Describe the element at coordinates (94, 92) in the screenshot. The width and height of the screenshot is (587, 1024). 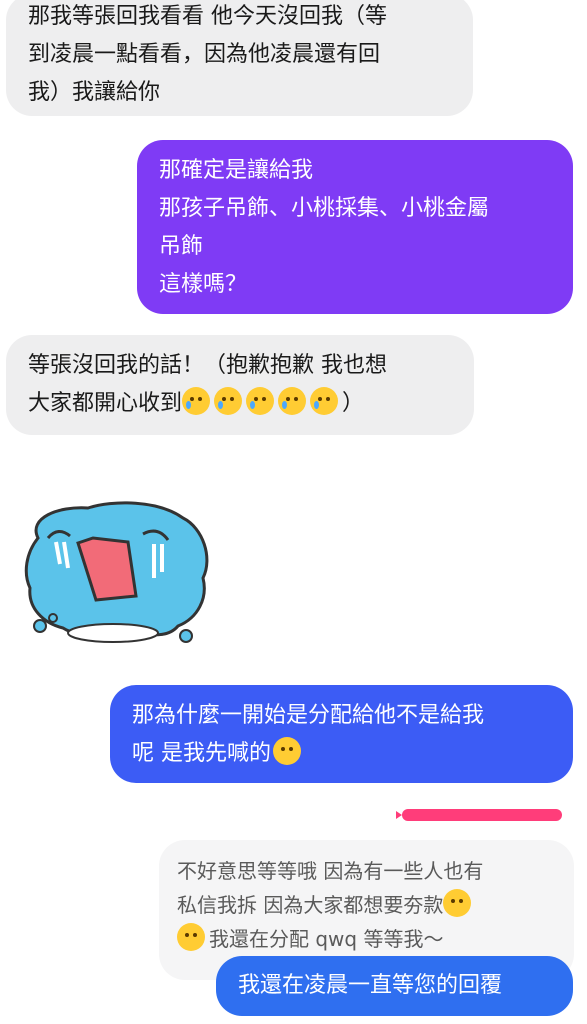
I see `message-text-line: 我）我讓給你` at that location.